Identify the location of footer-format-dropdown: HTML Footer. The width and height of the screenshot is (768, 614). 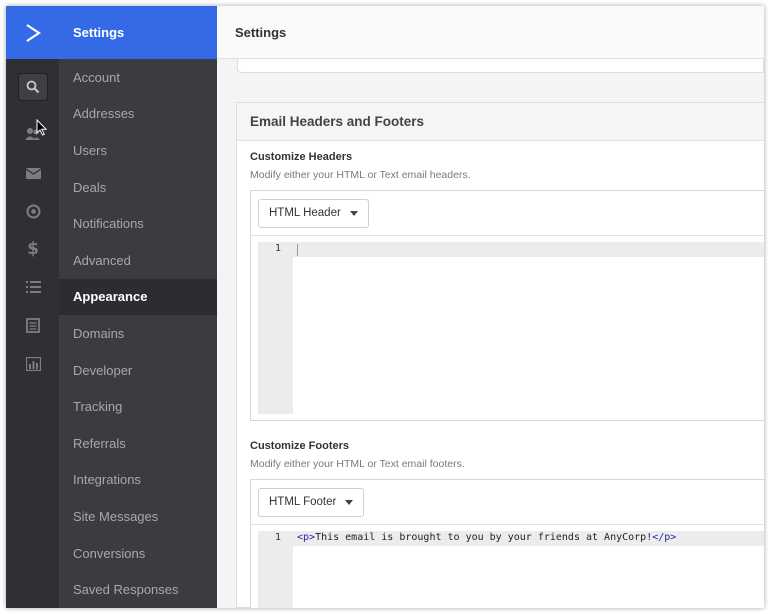
(311, 502).